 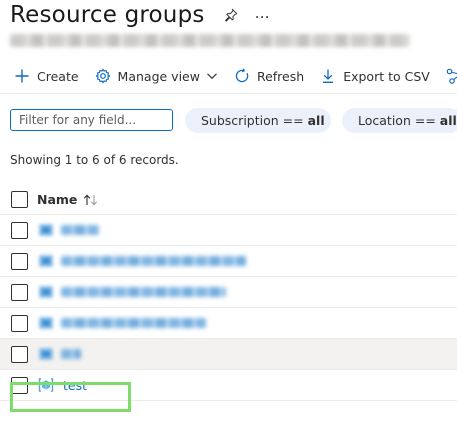 I want to click on subtitle-redacted, so click(x=210, y=40).